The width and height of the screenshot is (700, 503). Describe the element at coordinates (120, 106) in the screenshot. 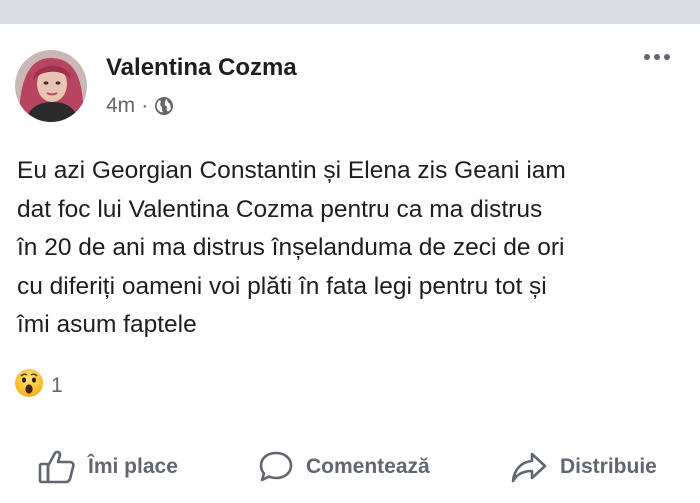

I see `post-time: 4m` at that location.